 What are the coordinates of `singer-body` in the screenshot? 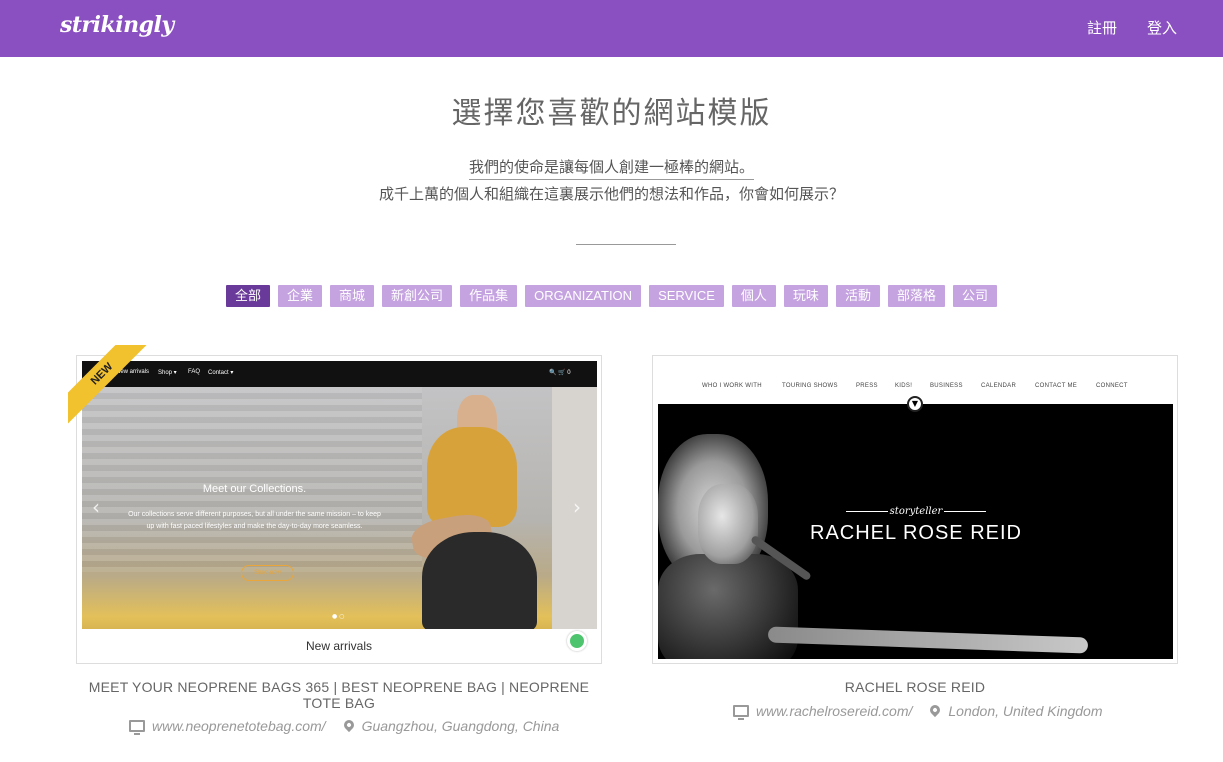 It's located at (728, 606).